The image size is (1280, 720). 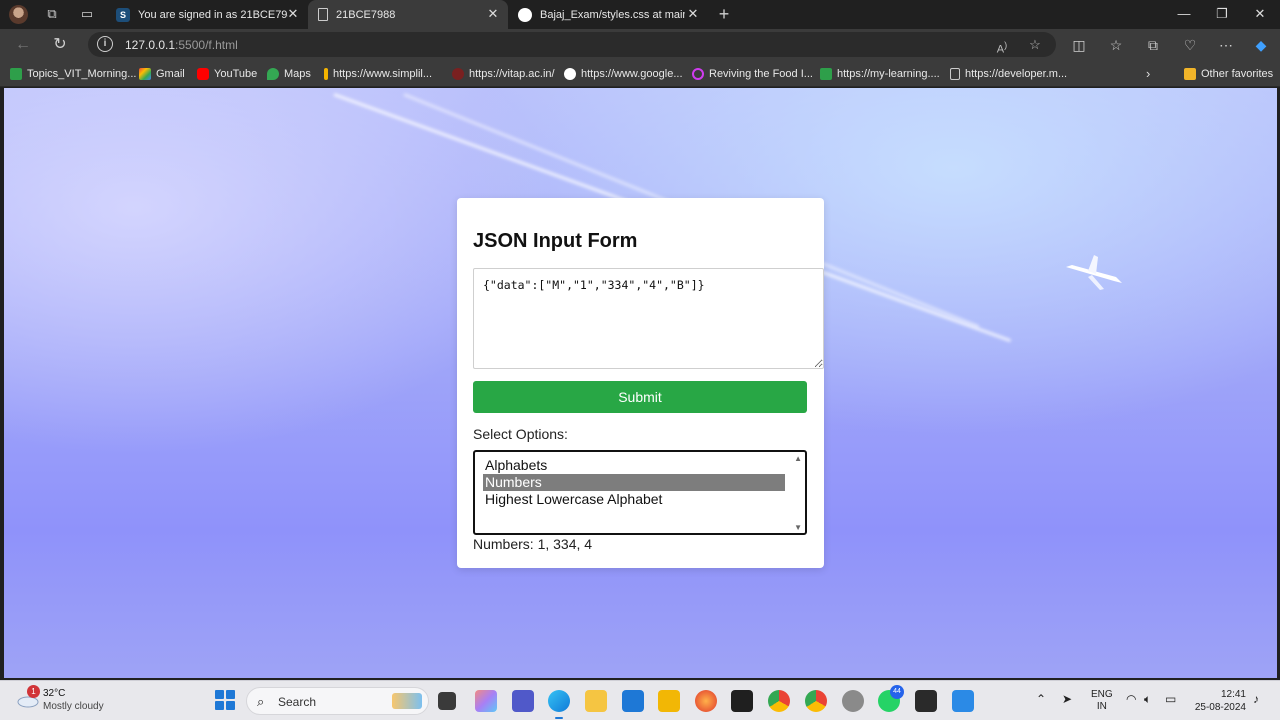 I want to click on search-label: Search, so click(x=297, y=702).